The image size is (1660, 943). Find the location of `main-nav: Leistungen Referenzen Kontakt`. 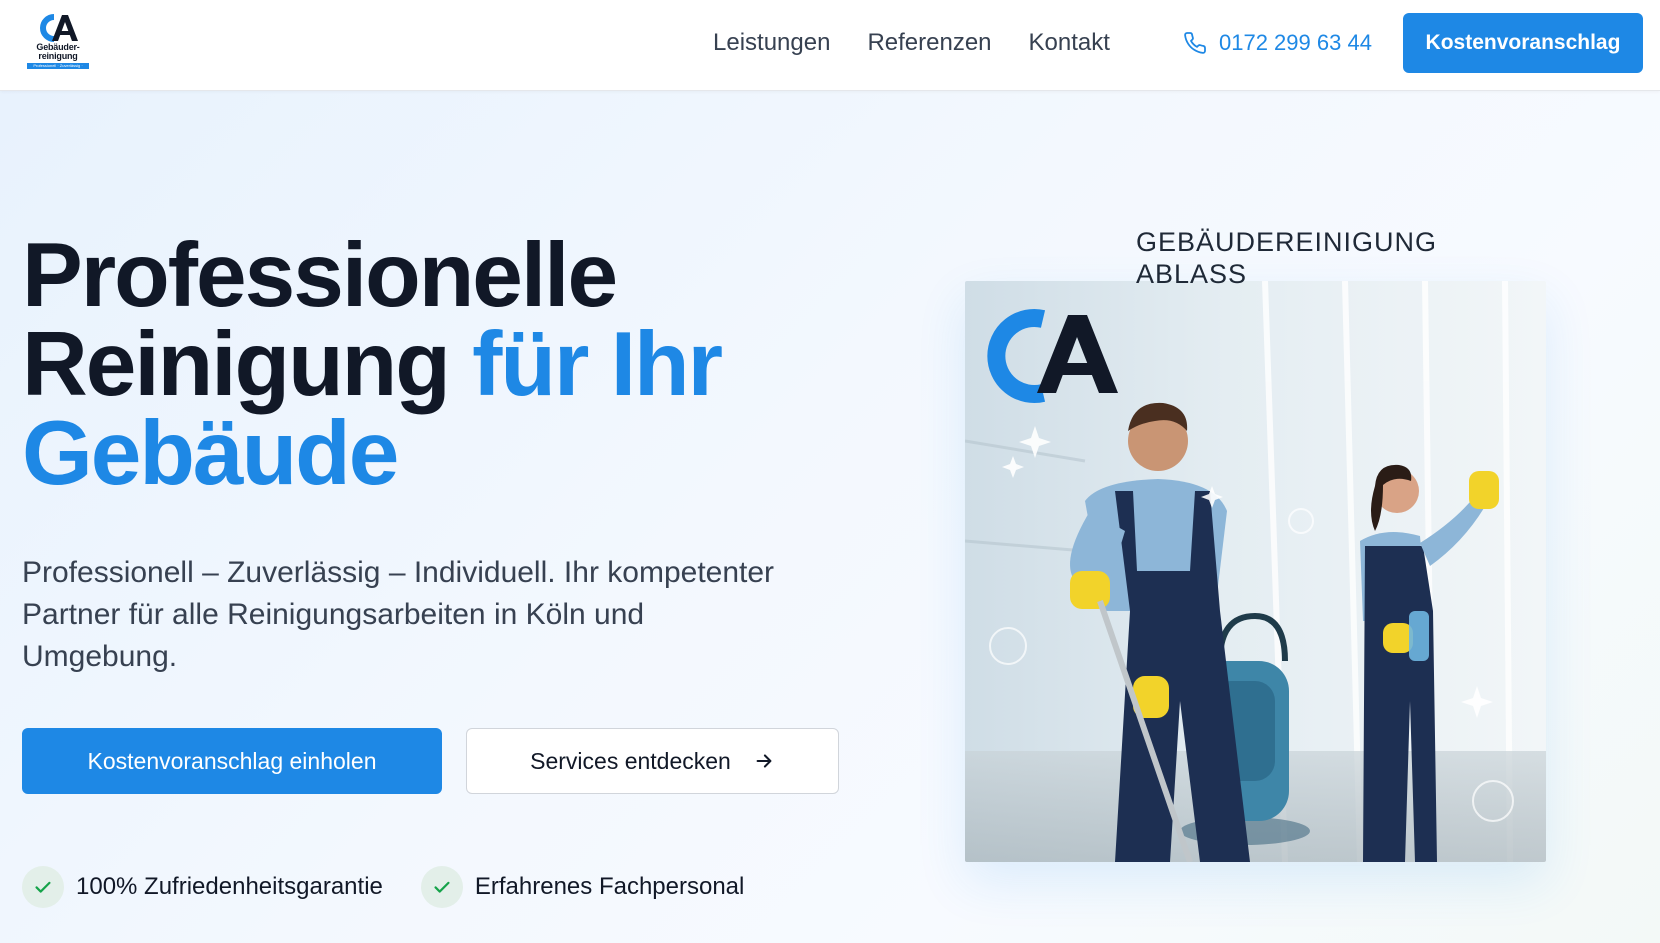

main-nav: Leistungen Referenzen Kontakt is located at coordinates (930, 43).